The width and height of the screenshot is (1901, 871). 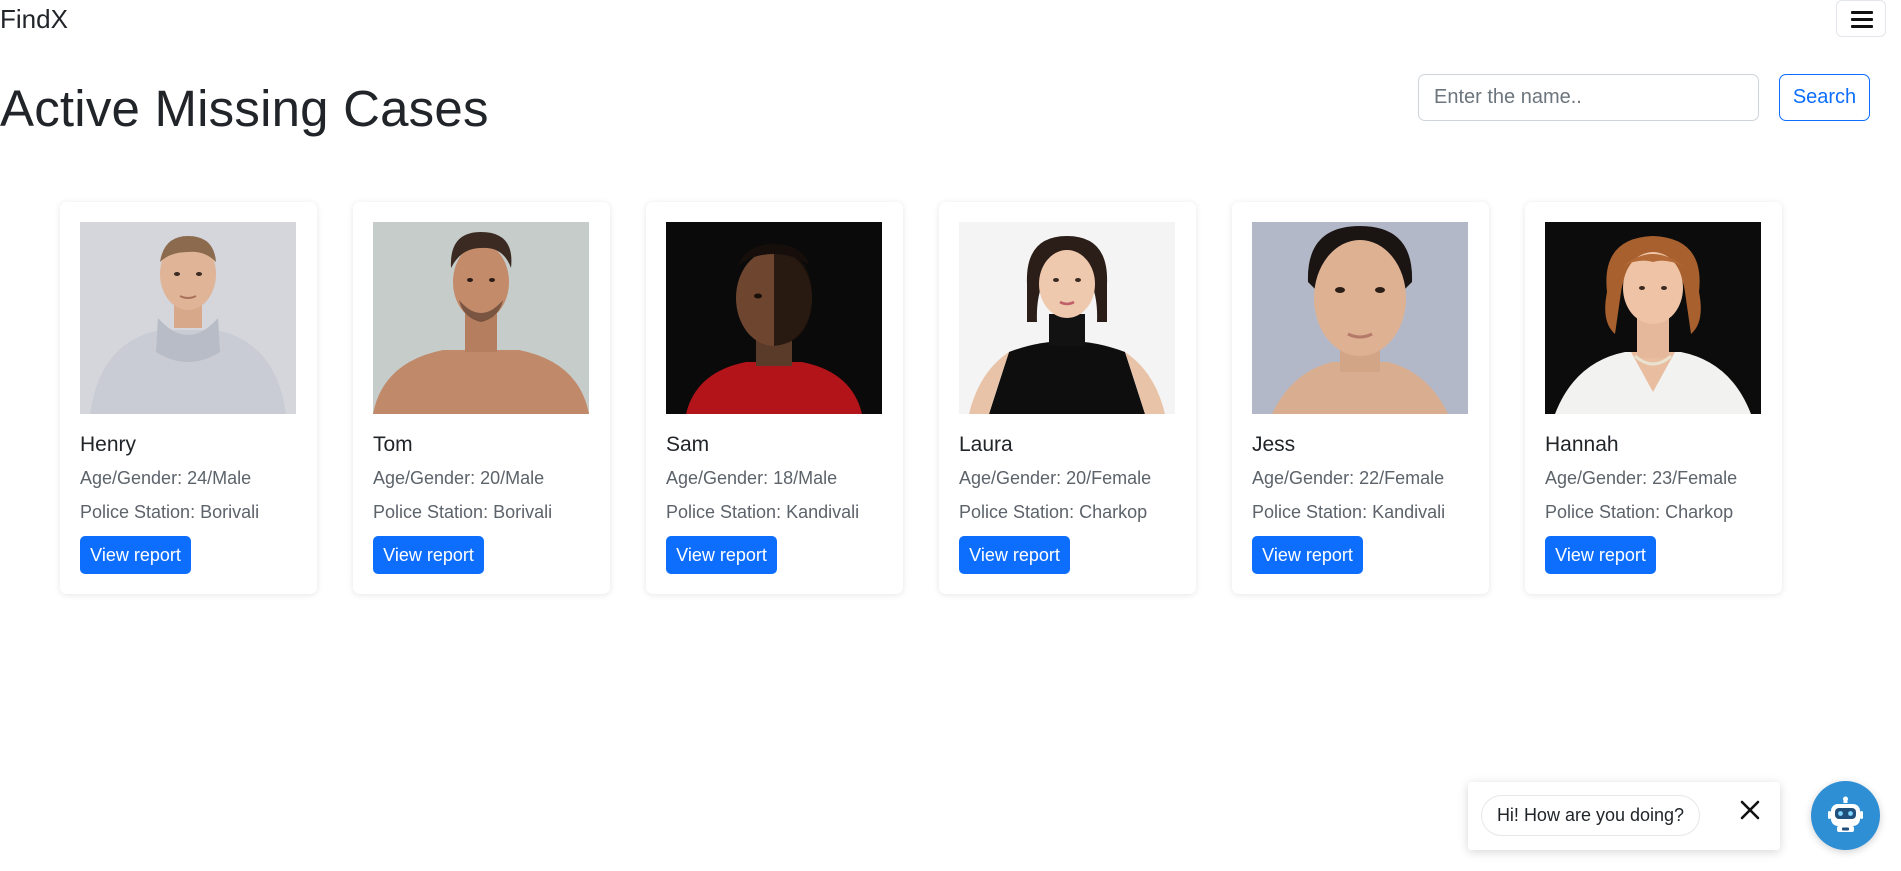 I want to click on search-button: Search, so click(x=1824, y=97).